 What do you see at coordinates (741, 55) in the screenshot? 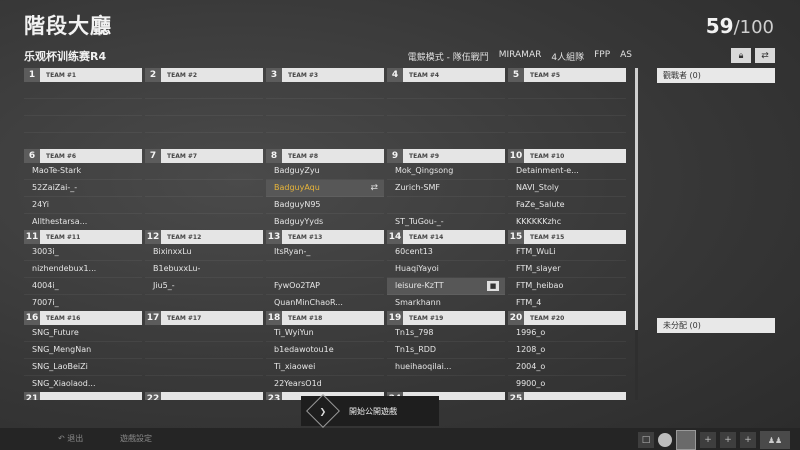
I see `lock-icon: 🔒︎` at bounding box center [741, 55].